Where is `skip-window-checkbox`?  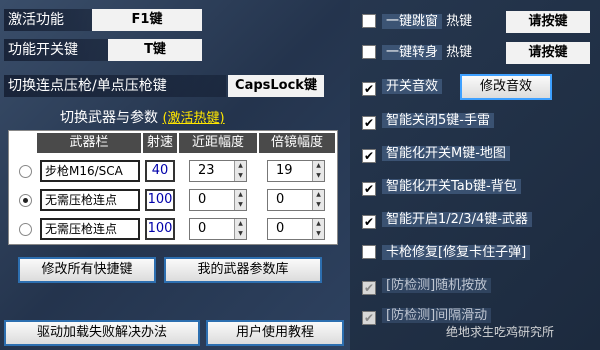 skip-window-checkbox is located at coordinates (369, 21).